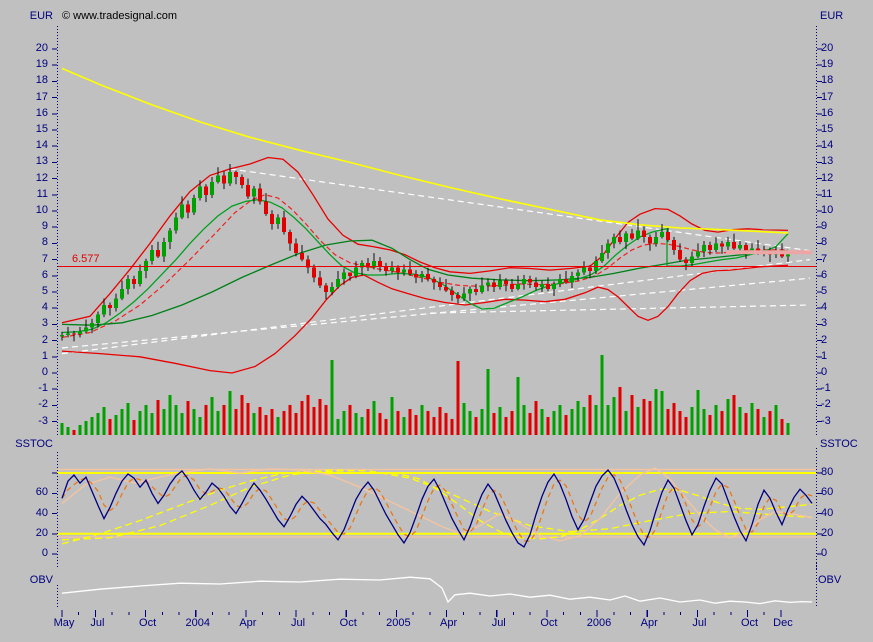 This screenshot has height=642, width=873. Describe the element at coordinates (824, 274) in the screenshot. I see `price-tick-label-right: 6` at that location.